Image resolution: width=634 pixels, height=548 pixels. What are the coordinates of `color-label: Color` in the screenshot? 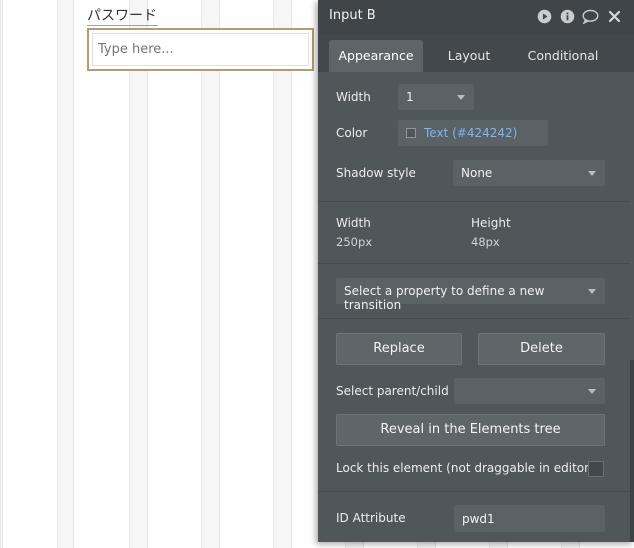 It's located at (352, 133).